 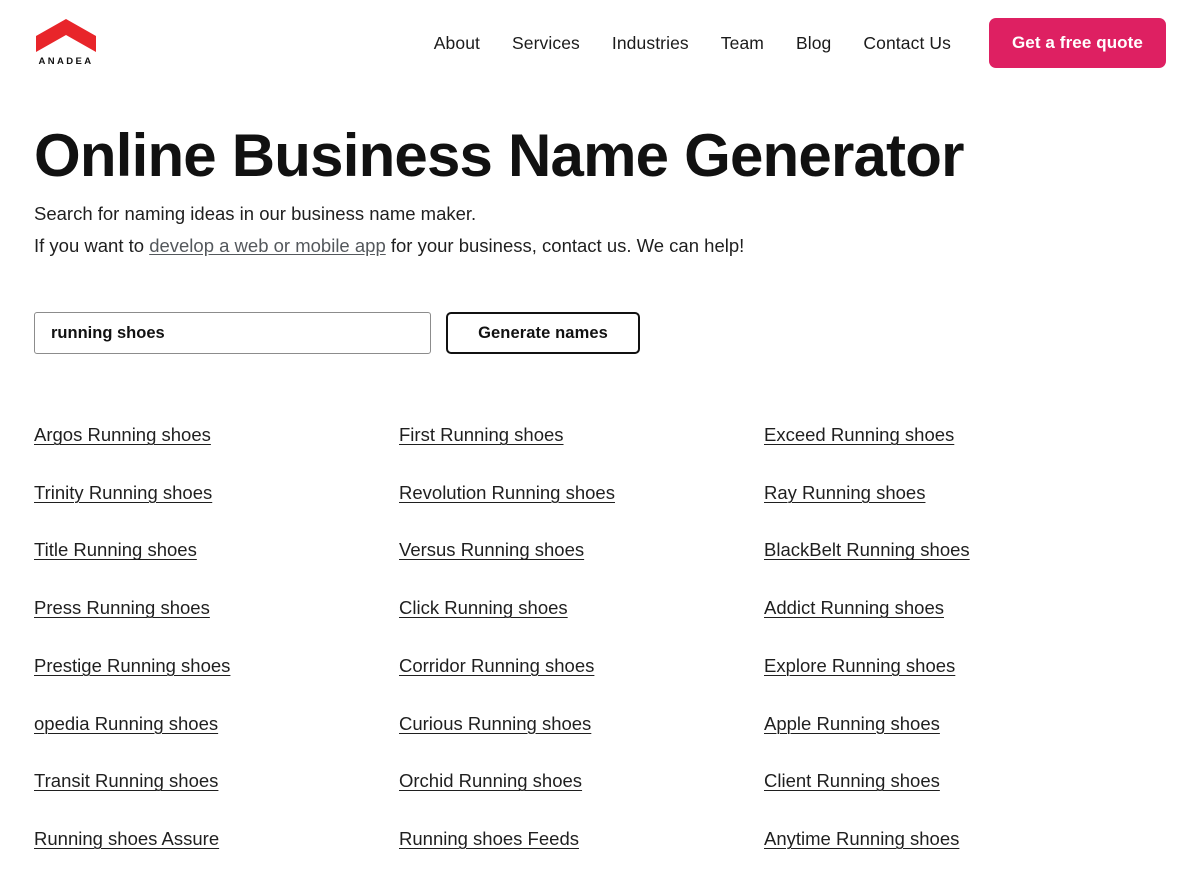 I want to click on result-item: Addict Running shoes, so click(x=854, y=608).